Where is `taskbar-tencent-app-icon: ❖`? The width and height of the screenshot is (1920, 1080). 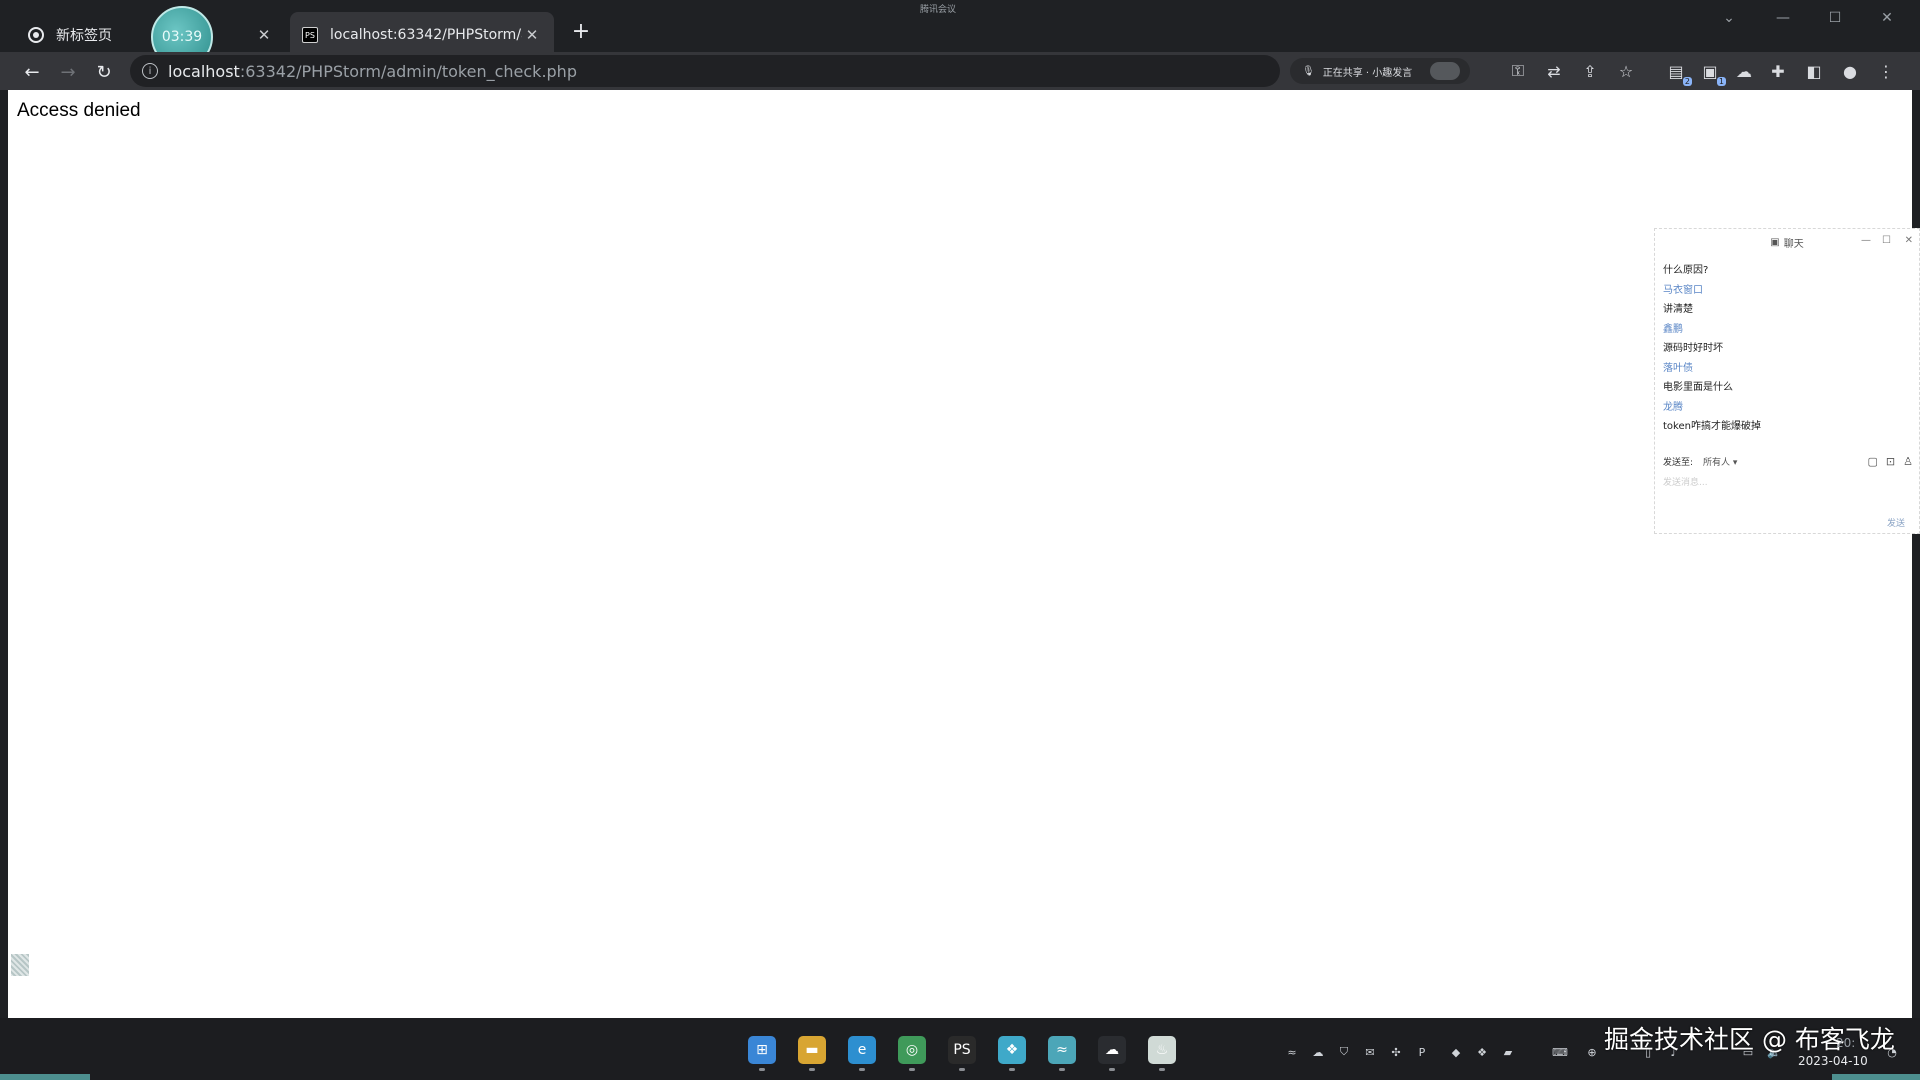 taskbar-tencent-app-icon: ❖ is located at coordinates (1012, 1053).